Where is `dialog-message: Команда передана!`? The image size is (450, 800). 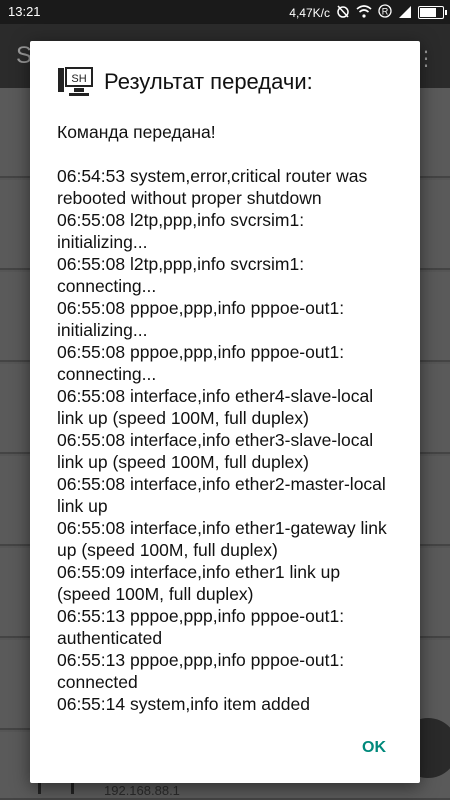
dialog-message: Команда передана! is located at coordinates (136, 132).